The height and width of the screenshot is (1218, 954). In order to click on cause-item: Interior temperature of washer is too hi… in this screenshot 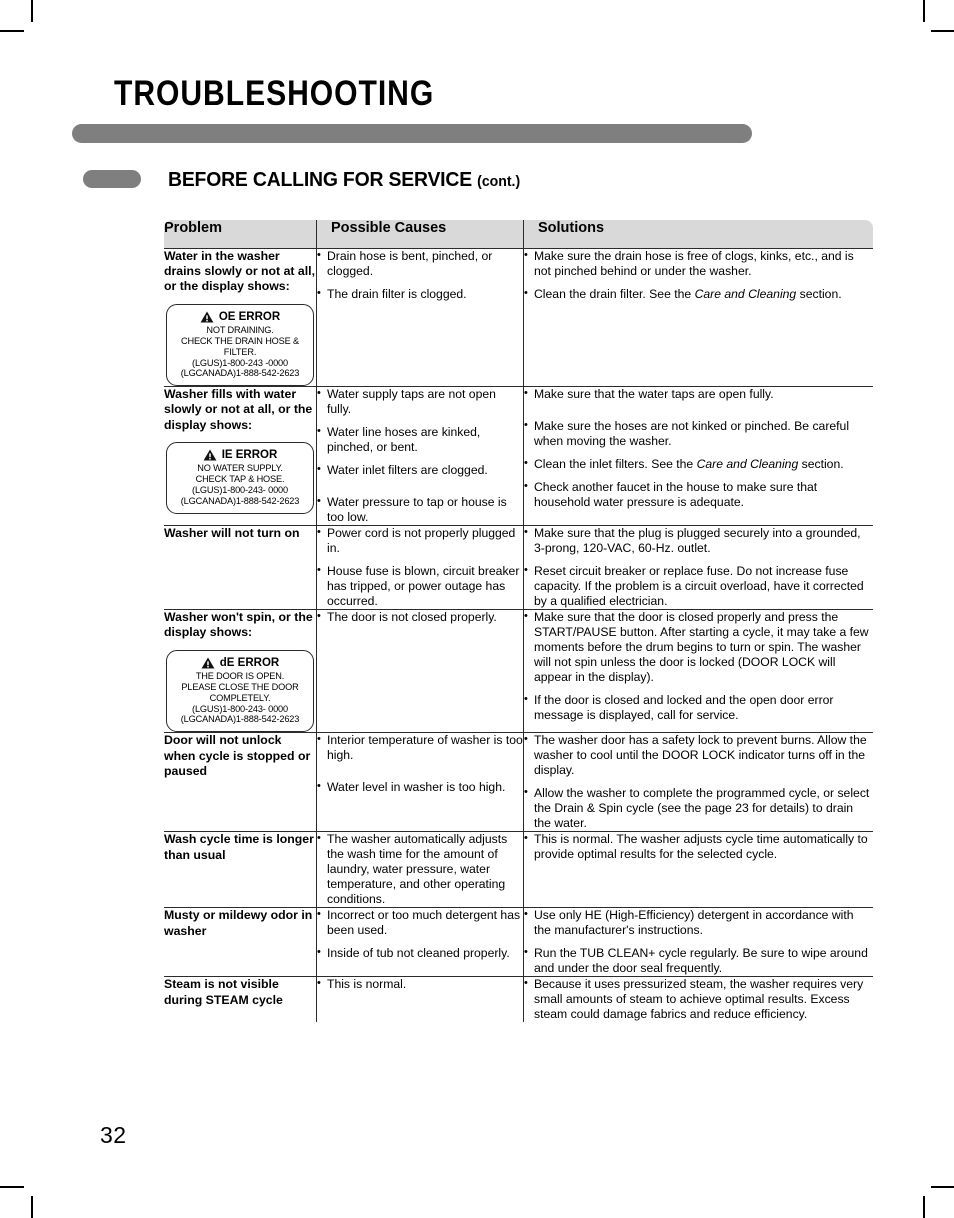, I will do `click(420, 748)`.